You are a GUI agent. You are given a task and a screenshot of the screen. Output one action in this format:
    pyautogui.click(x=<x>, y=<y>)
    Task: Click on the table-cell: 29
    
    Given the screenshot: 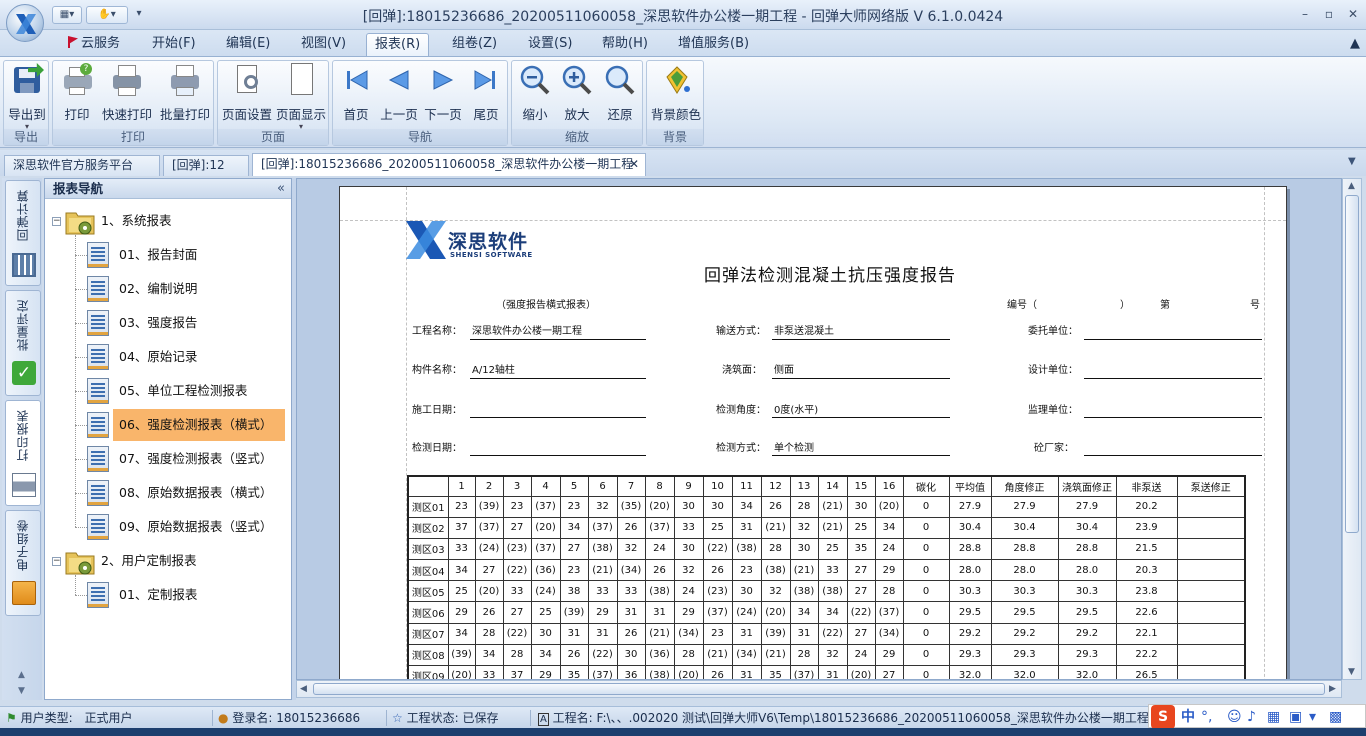 What is the action you would take?
    pyautogui.click(x=602, y=612)
    